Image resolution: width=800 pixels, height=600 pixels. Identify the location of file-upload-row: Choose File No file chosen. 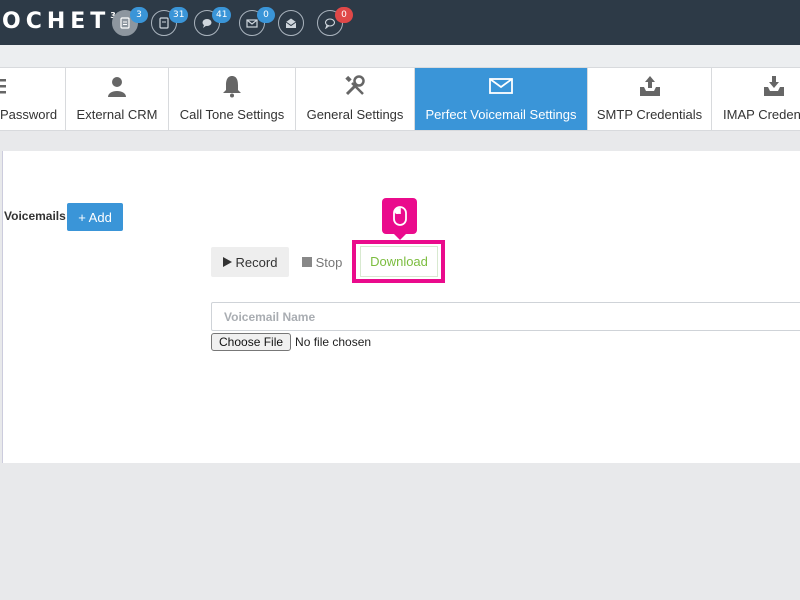
(291, 342).